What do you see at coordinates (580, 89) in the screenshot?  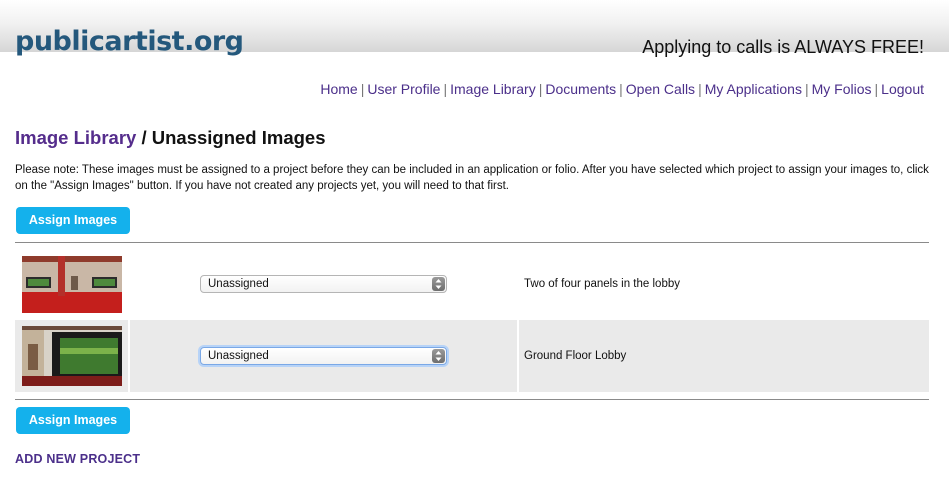 I see `nav-documents: Documents` at bounding box center [580, 89].